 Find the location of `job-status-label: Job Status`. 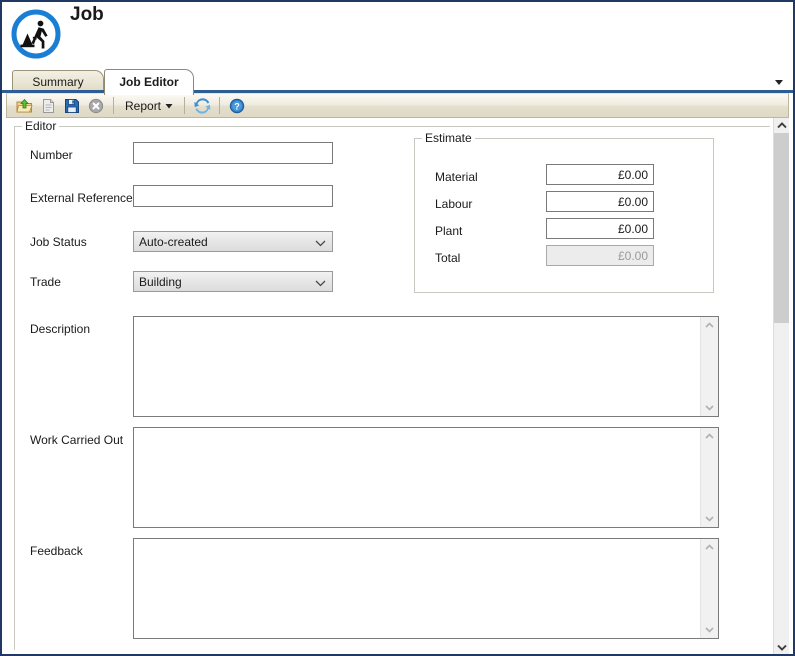

job-status-label: Job Status is located at coordinates (58, 242).